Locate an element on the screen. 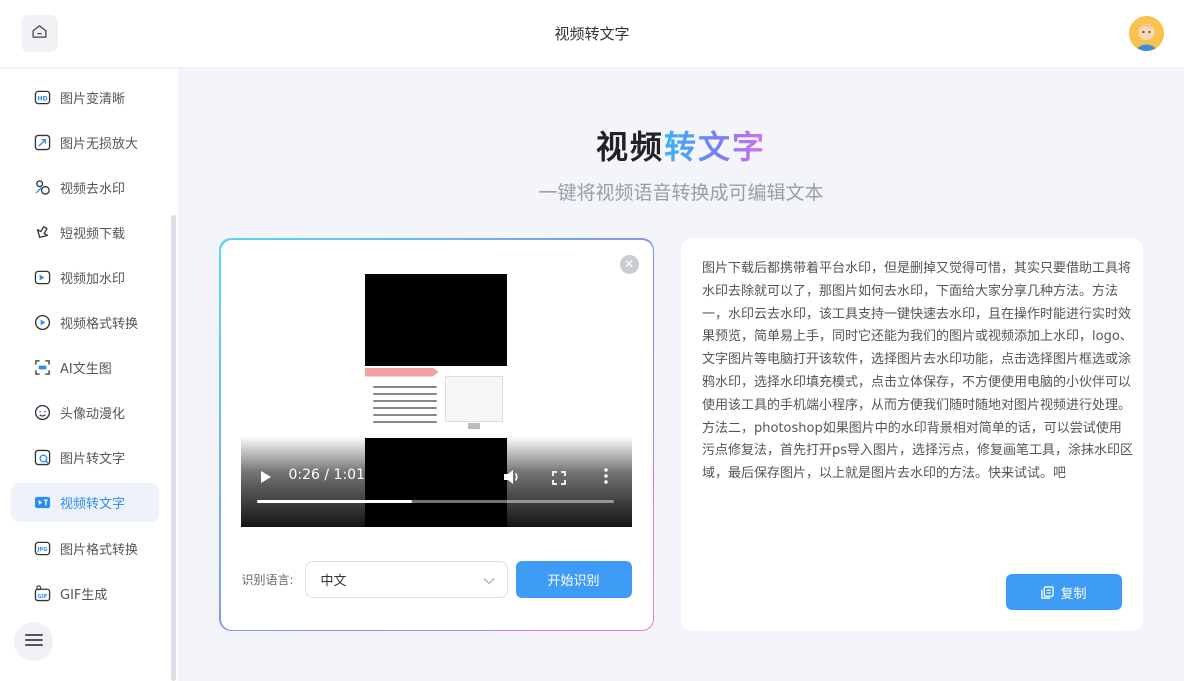 Image resolution: width=1184 pixels, height=681 pixels. page-title: 视频转文字 is located at coordinates (592, 34).